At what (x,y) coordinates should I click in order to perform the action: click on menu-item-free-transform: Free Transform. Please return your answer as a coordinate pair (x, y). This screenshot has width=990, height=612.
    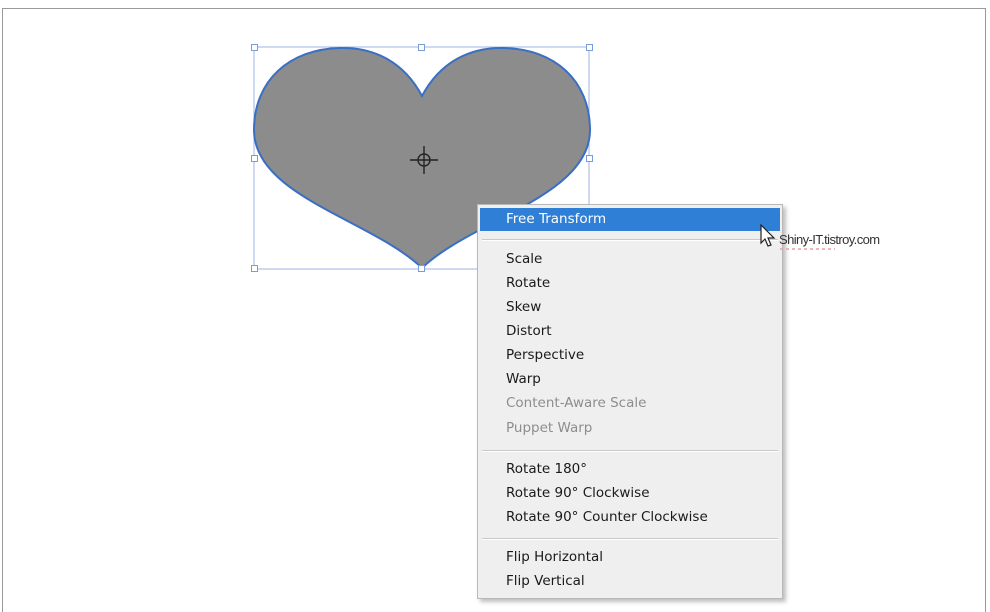
    Looking at the image, I should click on (630, 219).